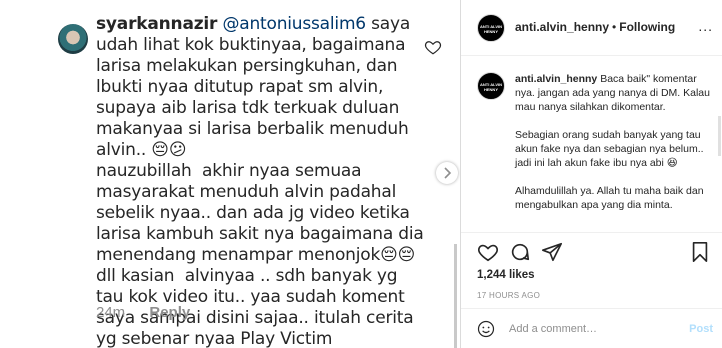 Image resolution: width=722 pixels, height=348 pixels. What do you see at coordinates (552, 252) in the screenshot?
I see `share-icon` at bounding box center [552, 252].